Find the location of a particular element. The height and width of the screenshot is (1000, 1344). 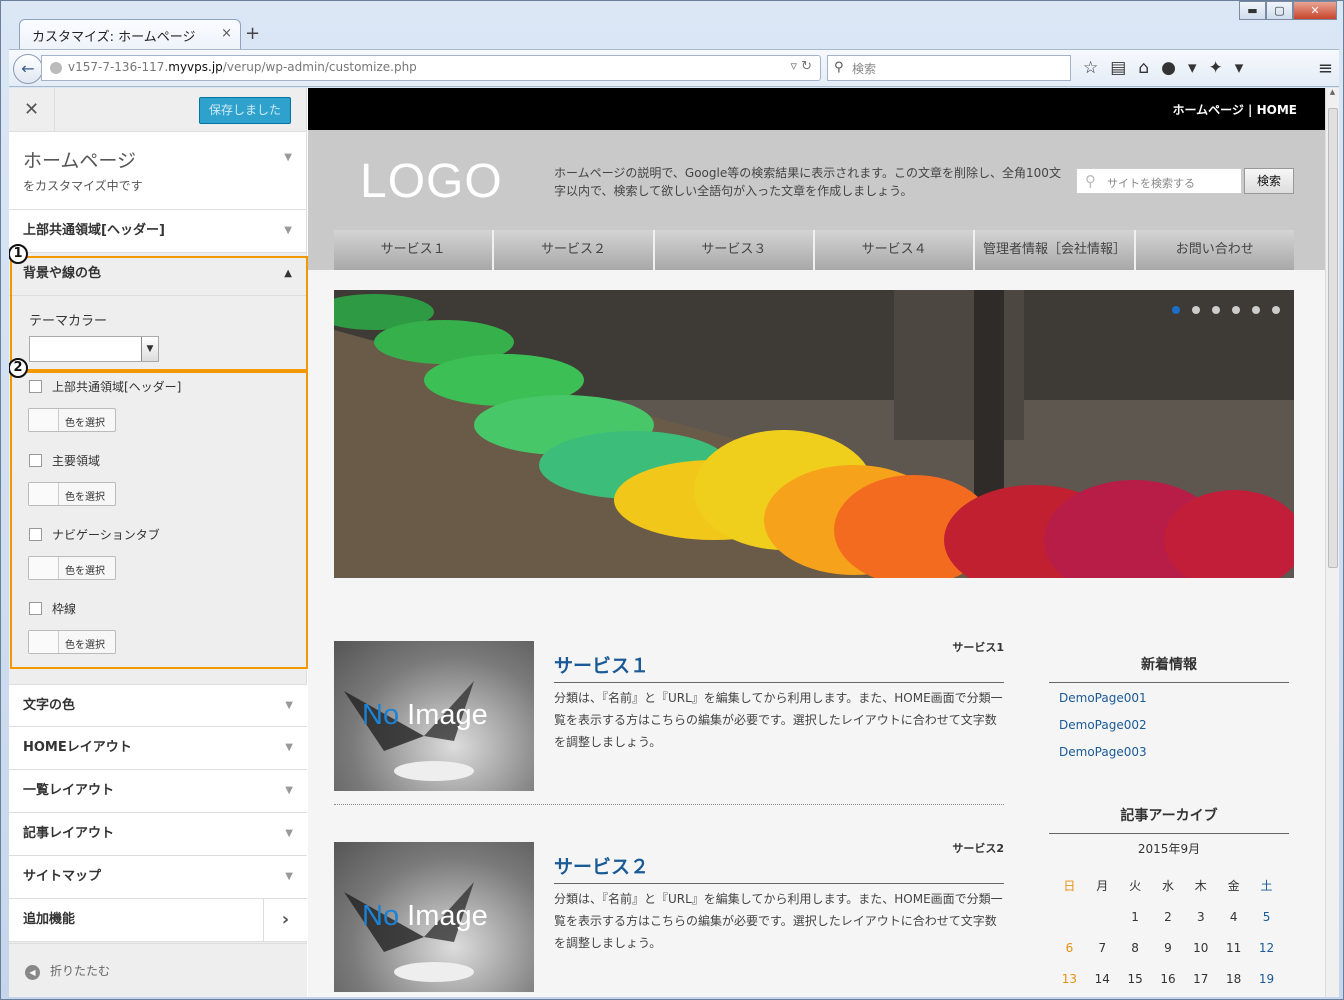

section-label: HOMEレイアウト is located at coordinates (77, 747).